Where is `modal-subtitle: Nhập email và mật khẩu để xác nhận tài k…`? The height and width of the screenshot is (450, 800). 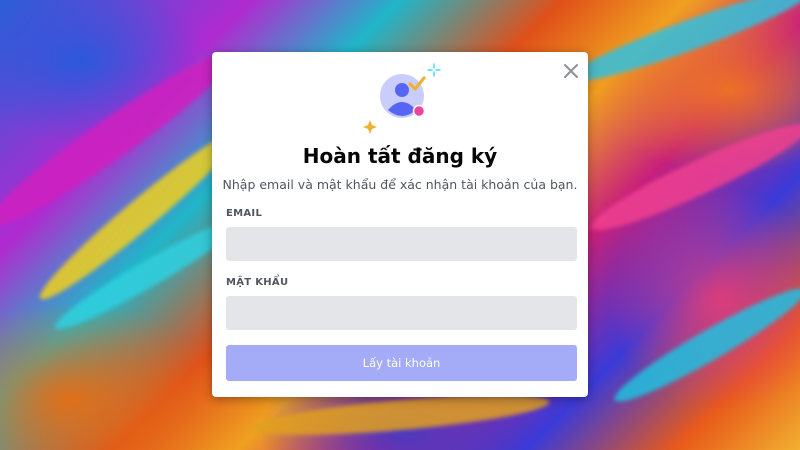
modal-subtitle: Nhập email và mật khẩu để xác nhận tài k… is located at coordinates (400, 184).